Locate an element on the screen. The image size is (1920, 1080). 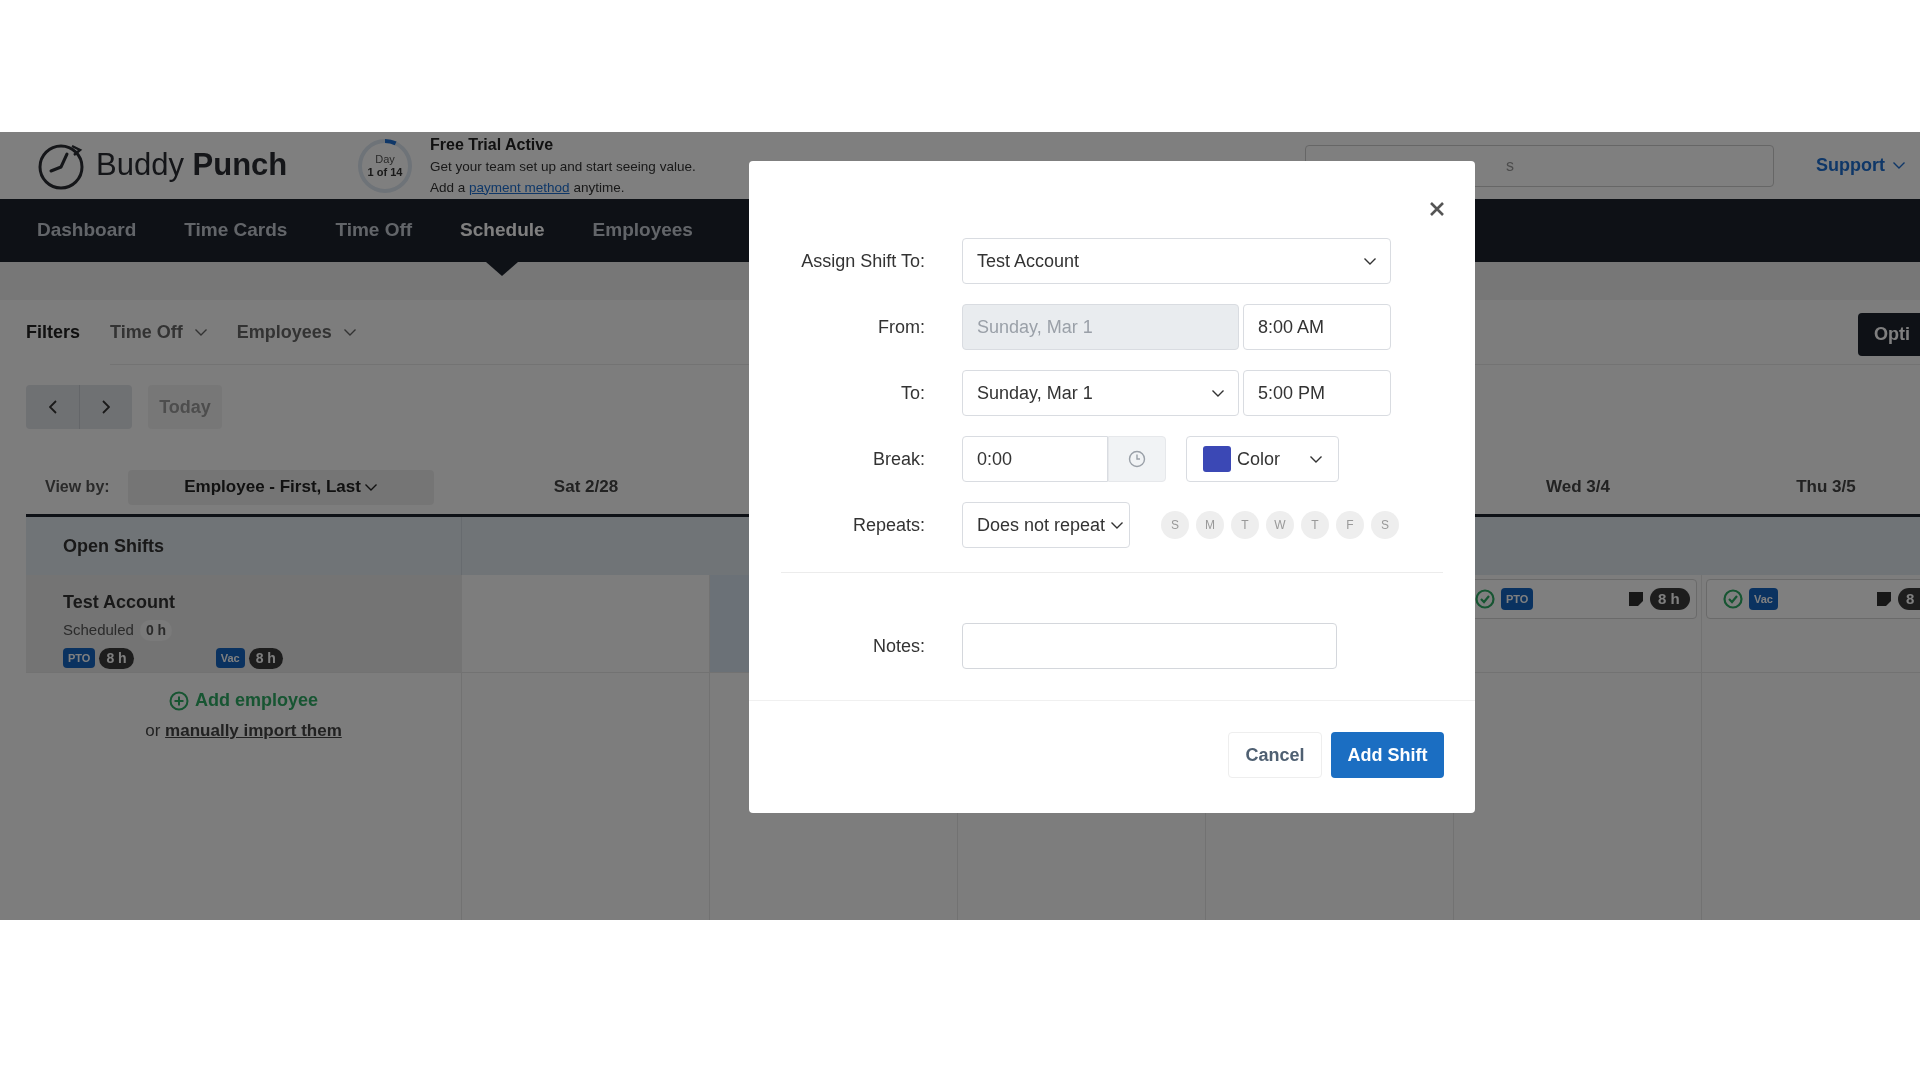
previous-button is located at coordinates (53, 407).